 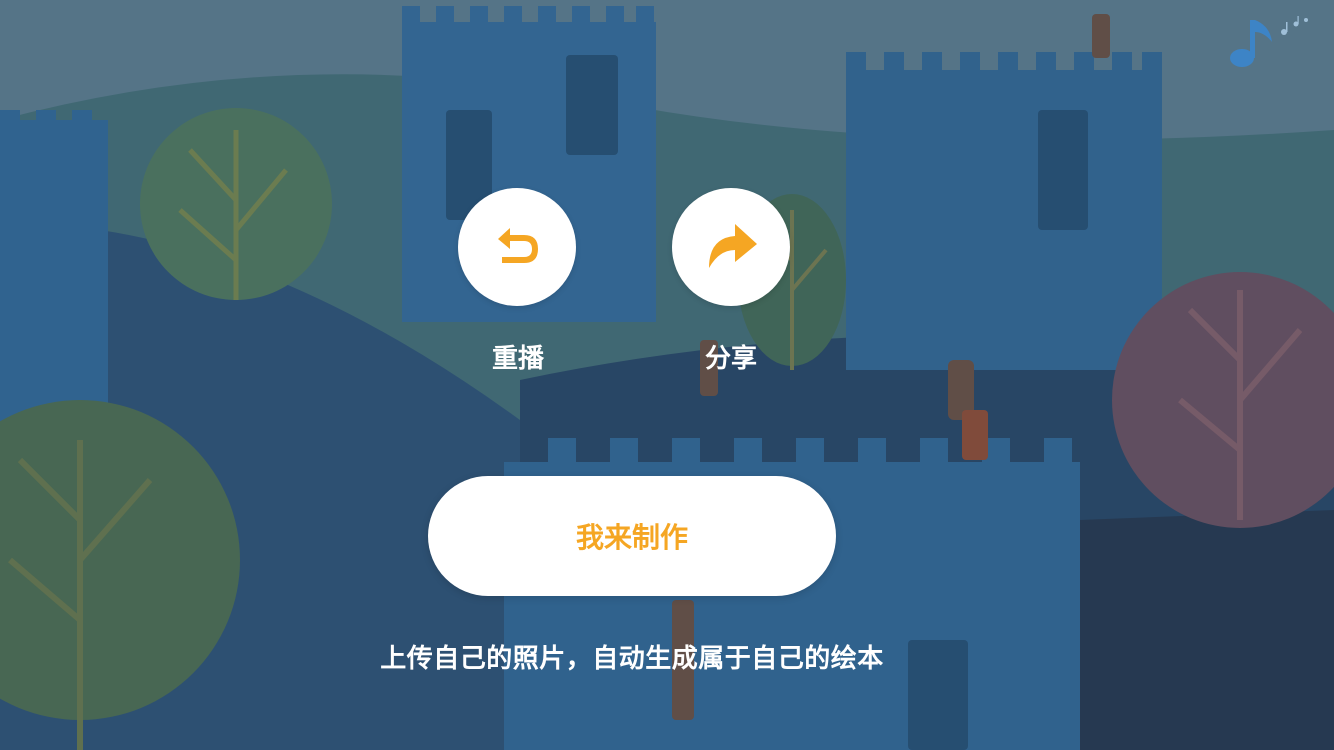 I want to click on replay-button, so click(x=517, y=247).